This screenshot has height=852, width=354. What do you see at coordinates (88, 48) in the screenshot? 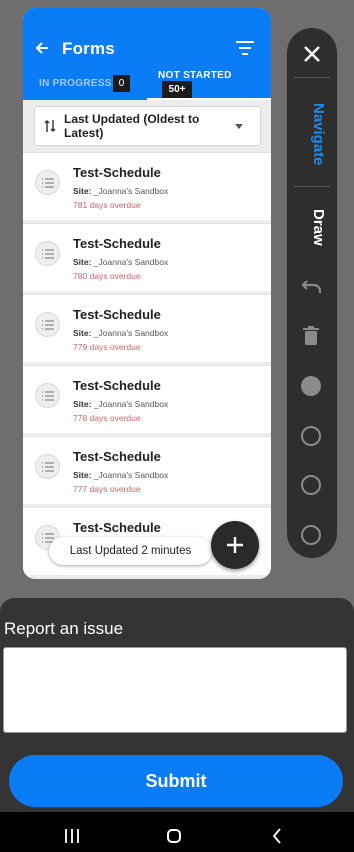
I see `page-title: Forms` at bounding box center [88, 48].